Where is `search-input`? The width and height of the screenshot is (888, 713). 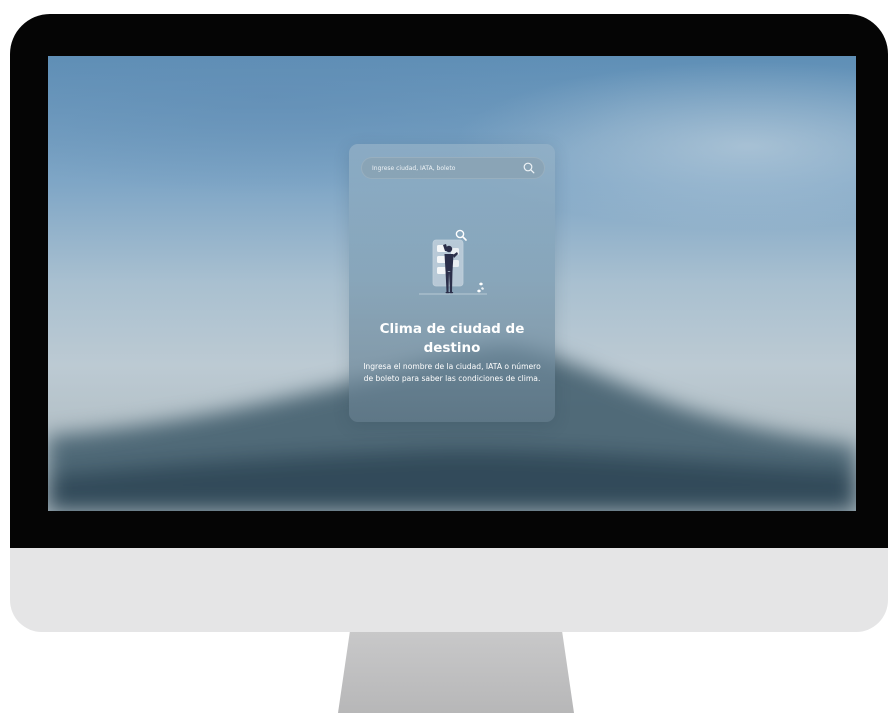 search-input is located at coordinates (446, 168).